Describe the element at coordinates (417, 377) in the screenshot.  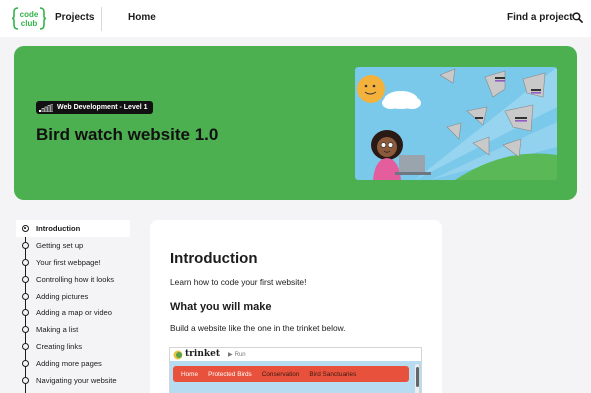
I see `preview-scrollbar-thumb` at that location.